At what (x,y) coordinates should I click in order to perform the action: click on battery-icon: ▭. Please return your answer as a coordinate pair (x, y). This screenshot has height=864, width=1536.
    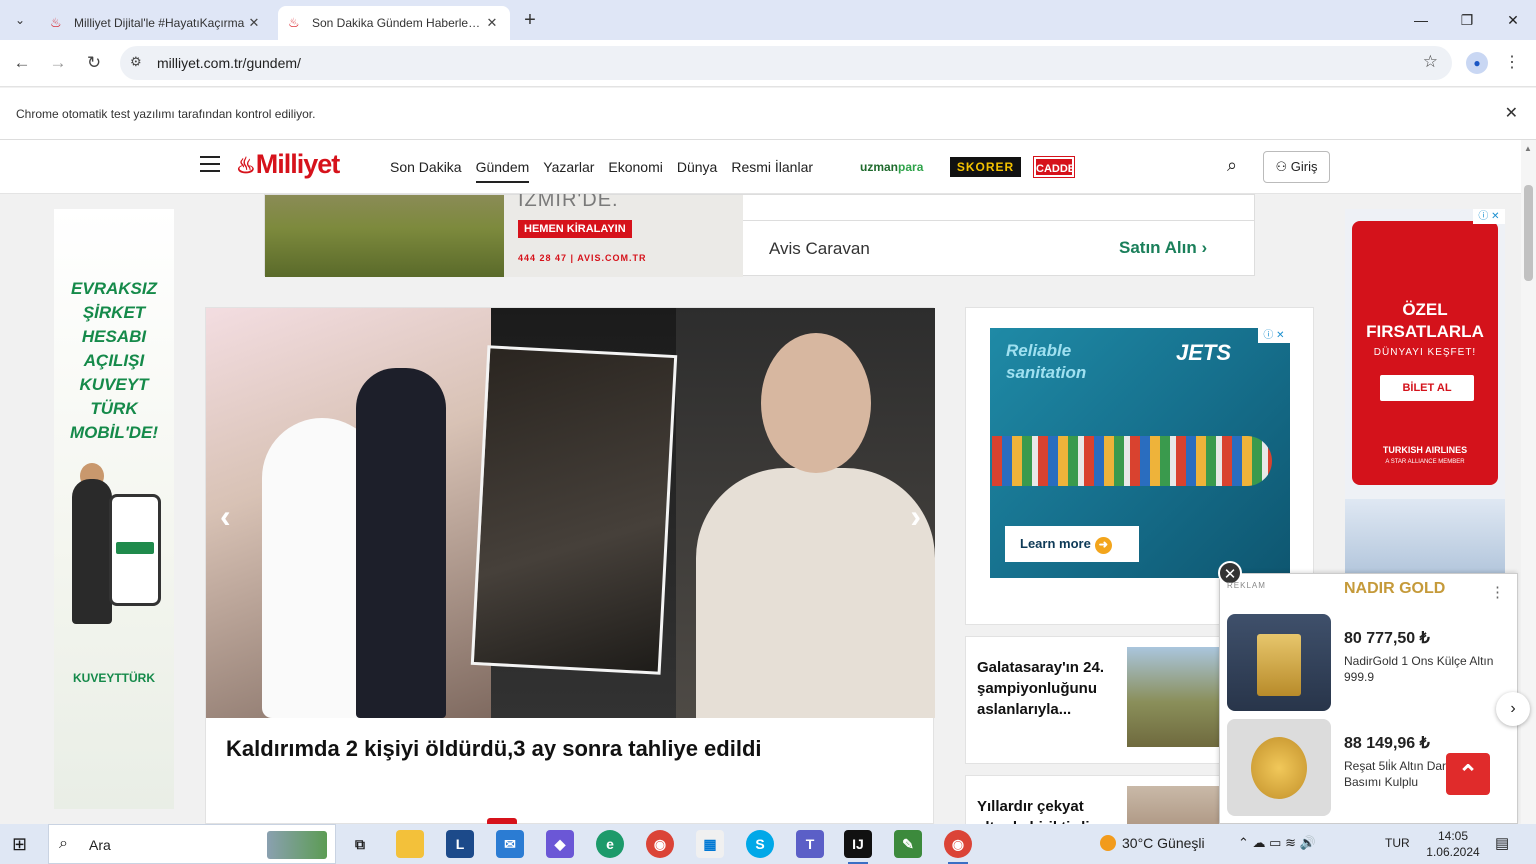
    Looking at the image, I should click on (1275, 842).